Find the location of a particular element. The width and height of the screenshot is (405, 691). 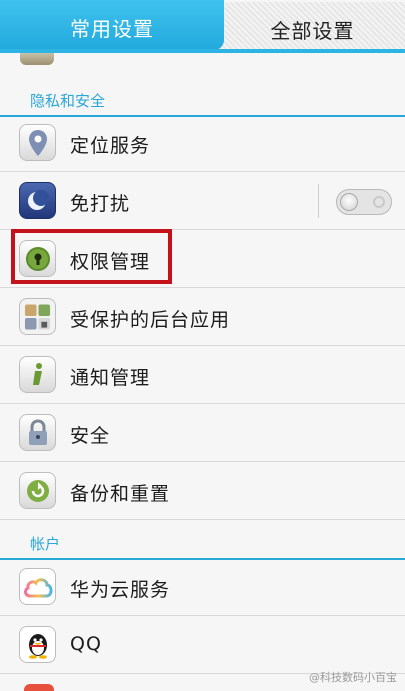

tab-common-settings: 常用设置 is located at coordinates (112, 25).